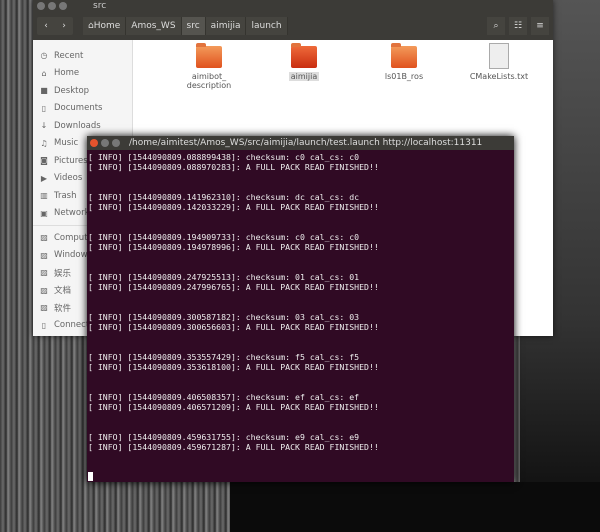 Image resolution: width=600 pixels, height=532 pixels. I want to click on sidebar-icon: ♫, so click(44, 143).